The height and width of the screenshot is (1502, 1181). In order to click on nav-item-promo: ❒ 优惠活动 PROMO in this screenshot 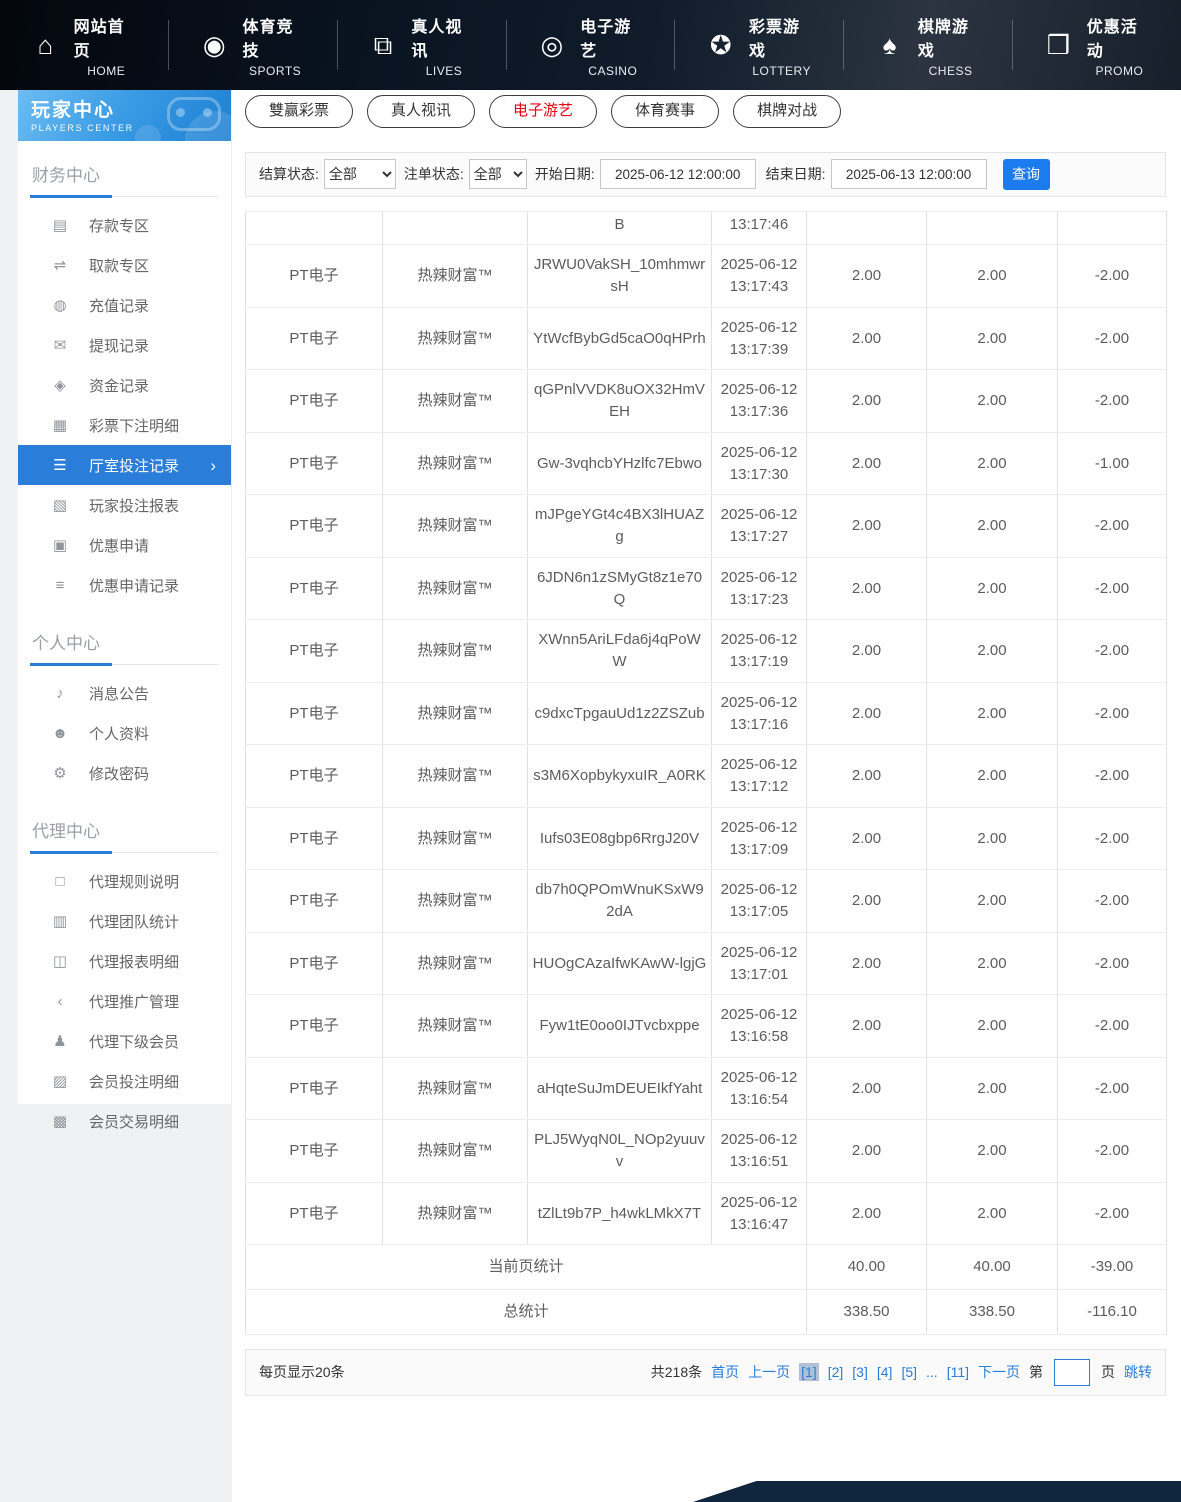, I will do `click(1097, 48)`.